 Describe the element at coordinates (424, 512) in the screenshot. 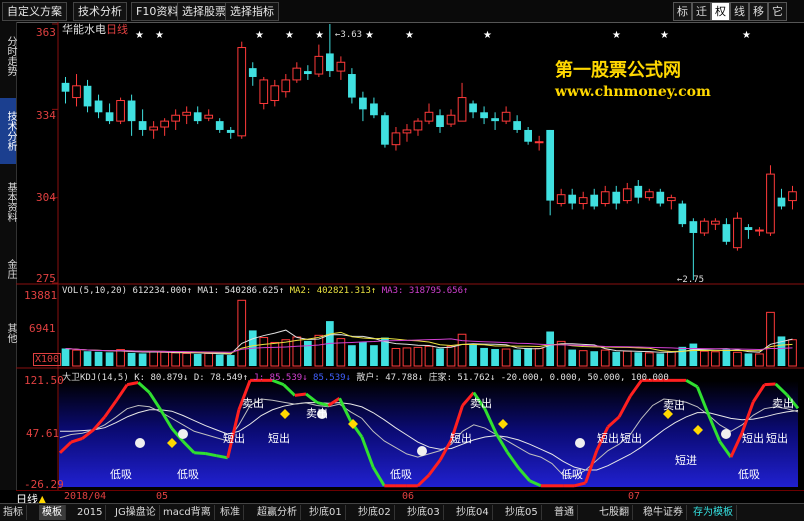

I see `tab-chaodi03: 抄底03` at that location.